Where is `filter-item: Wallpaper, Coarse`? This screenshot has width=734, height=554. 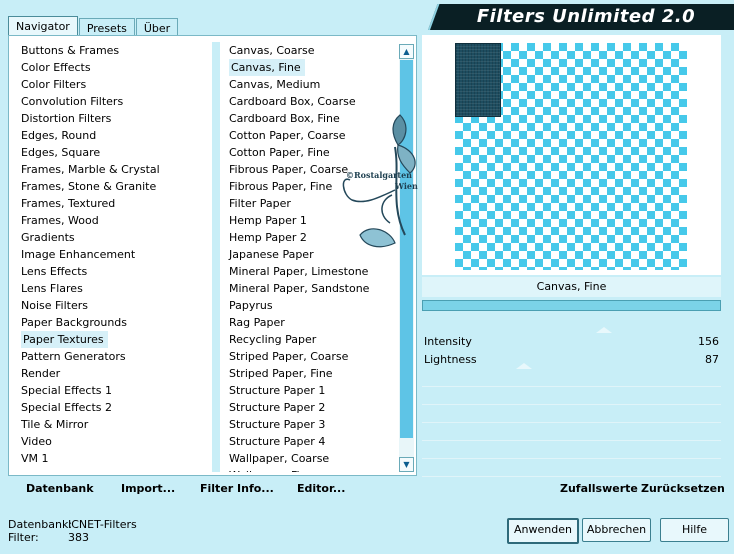 filter-item: Wallpaper, Coarse is located at coordinates (312, 458).